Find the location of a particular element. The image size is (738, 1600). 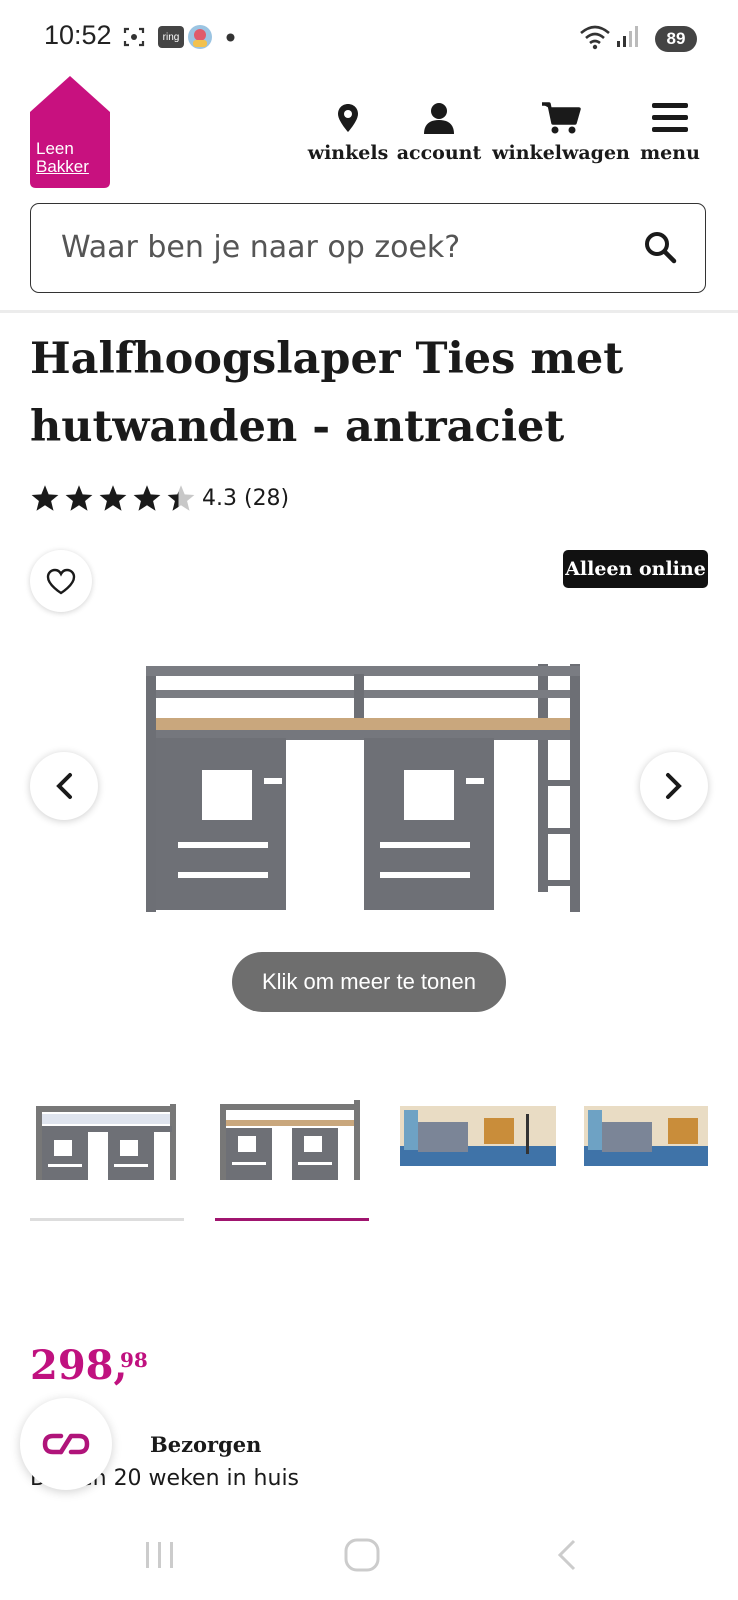

product-image is located at coordinates (368, 791).